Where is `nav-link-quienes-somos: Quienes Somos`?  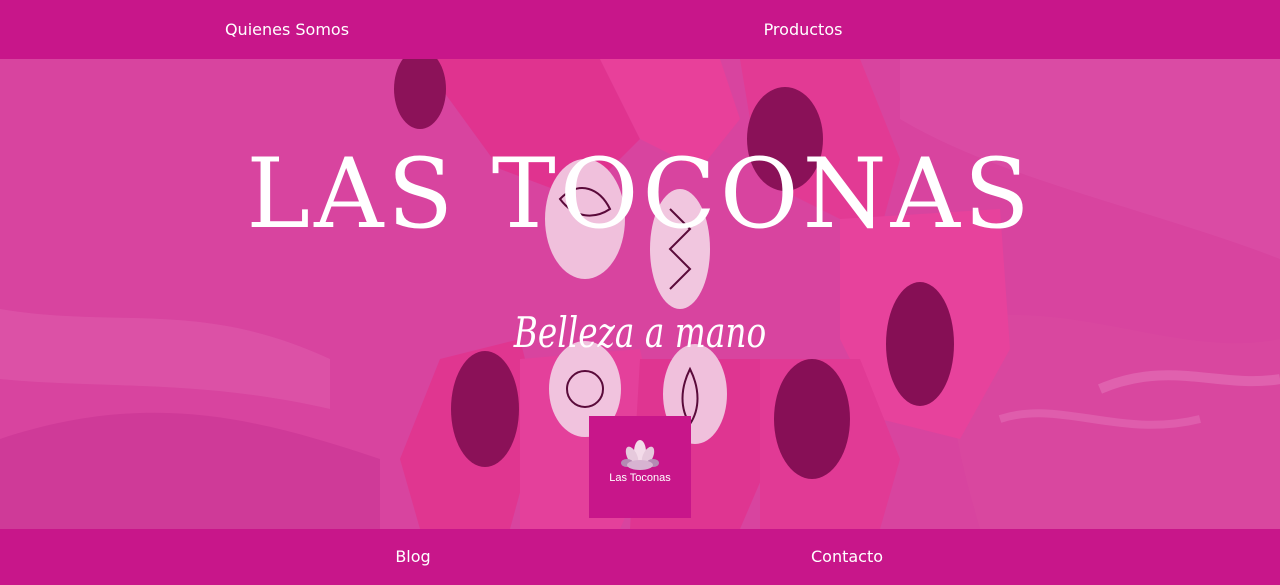 nav-link-quienes-somos: Quienes Somos is located at coordinates (287, 29).